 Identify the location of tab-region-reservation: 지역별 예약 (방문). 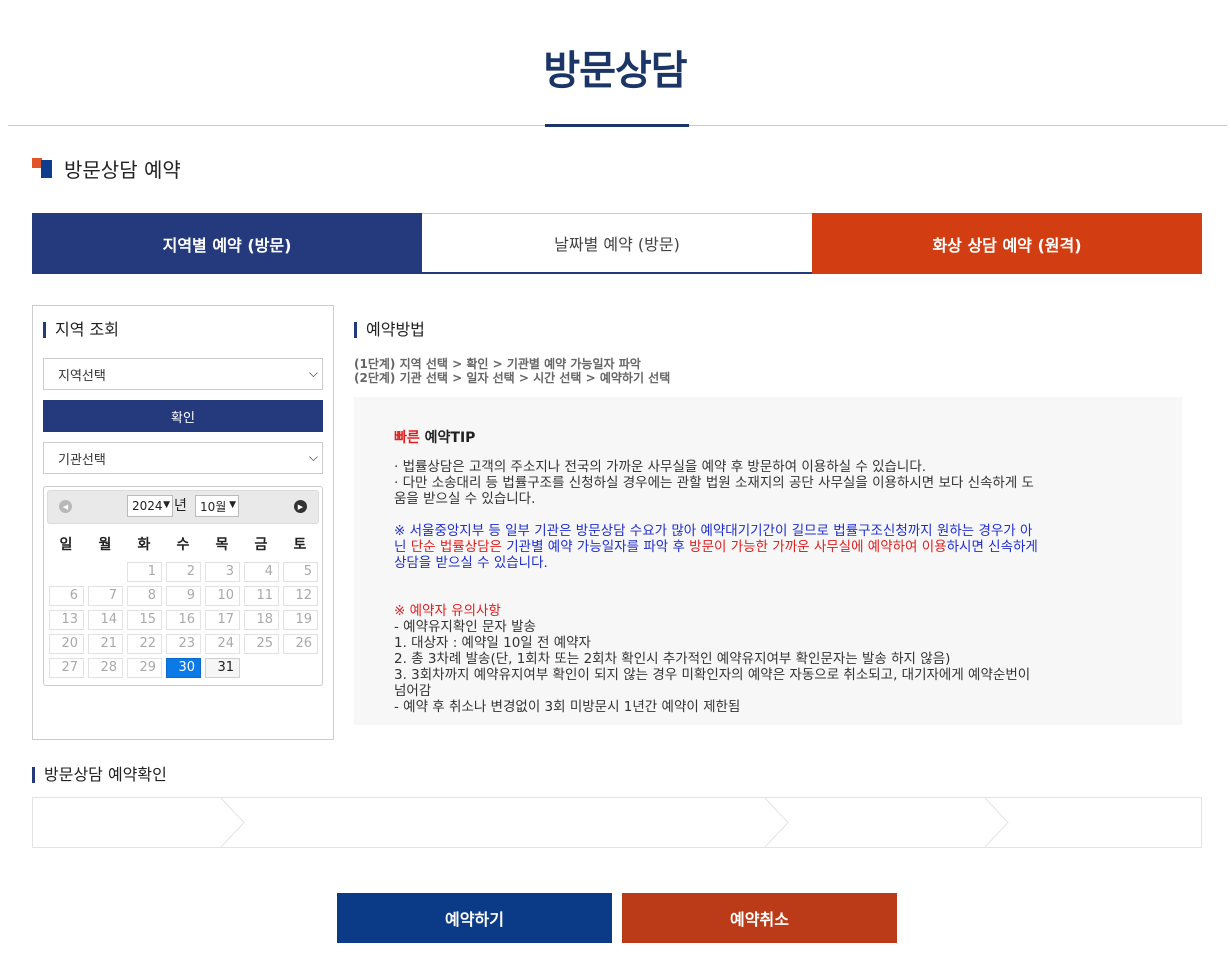
(227, 243).